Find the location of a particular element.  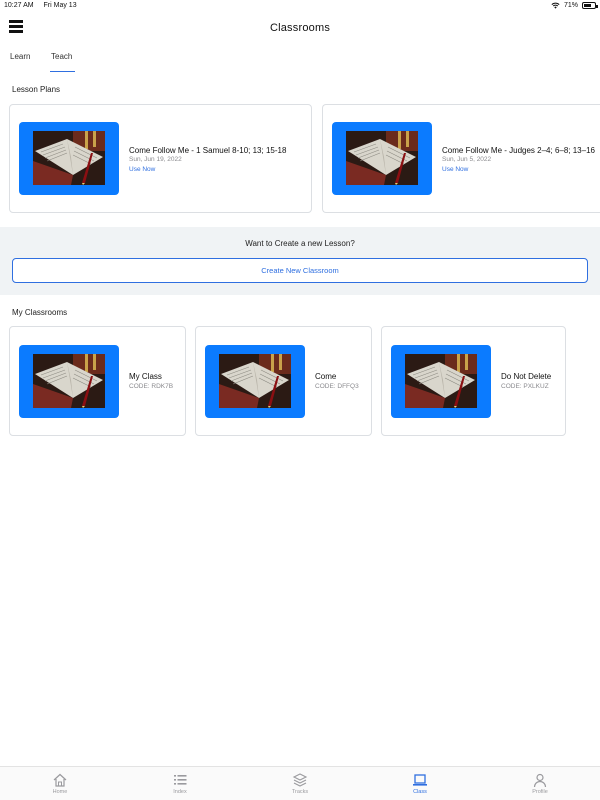

tab-class: Class is located at coordinates (420, 783).